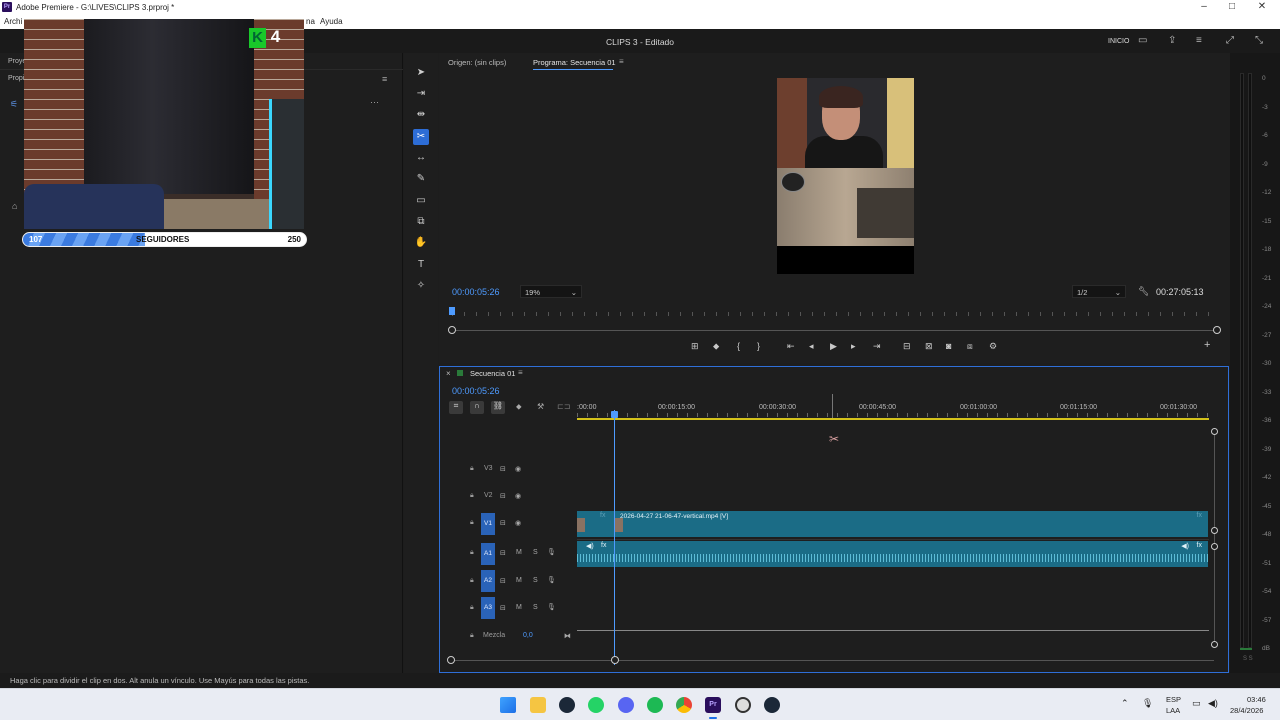 This screenshot has height=720, width=1280. I want to click on close-sequence-icon: ×, so click(448, 373).